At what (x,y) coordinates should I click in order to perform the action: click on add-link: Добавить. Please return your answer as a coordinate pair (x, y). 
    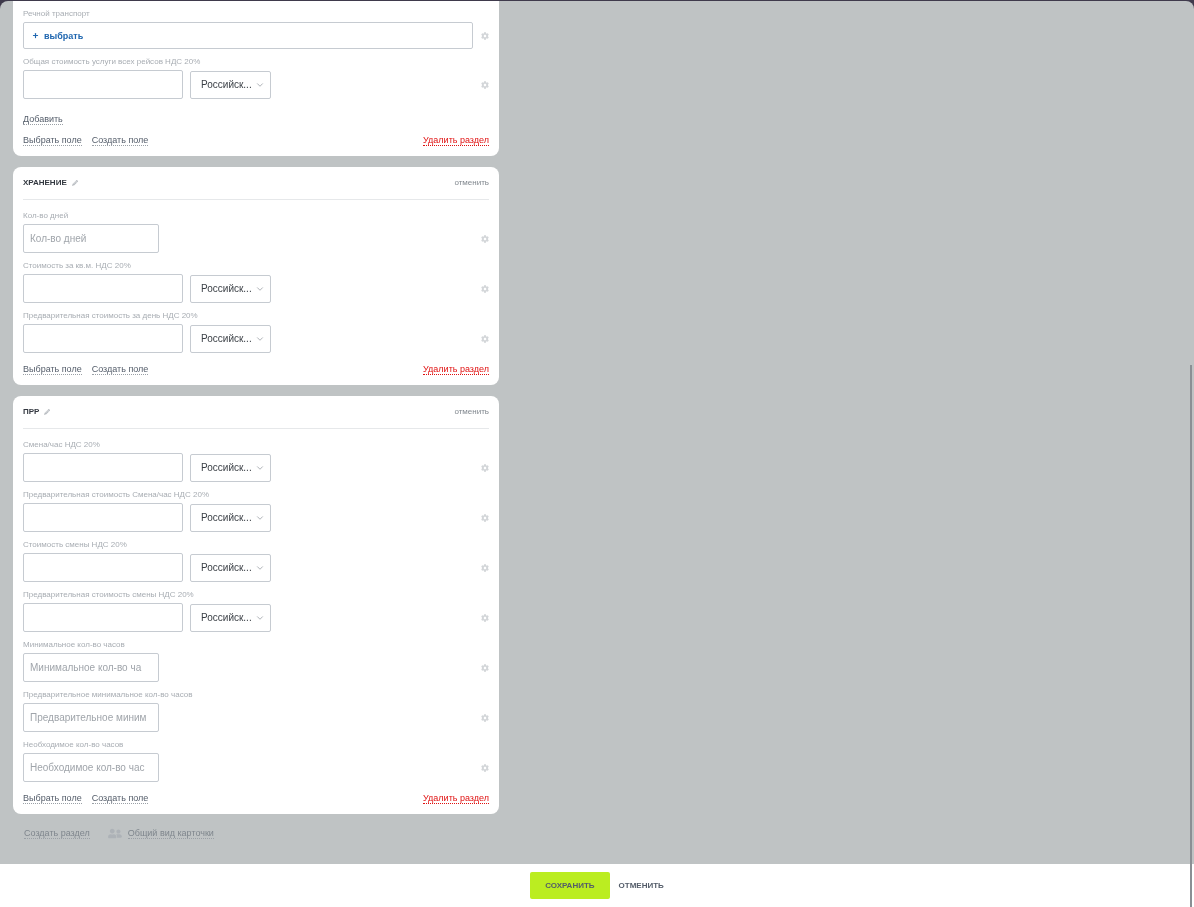
    Looking at the image, I should click on (43, 119).